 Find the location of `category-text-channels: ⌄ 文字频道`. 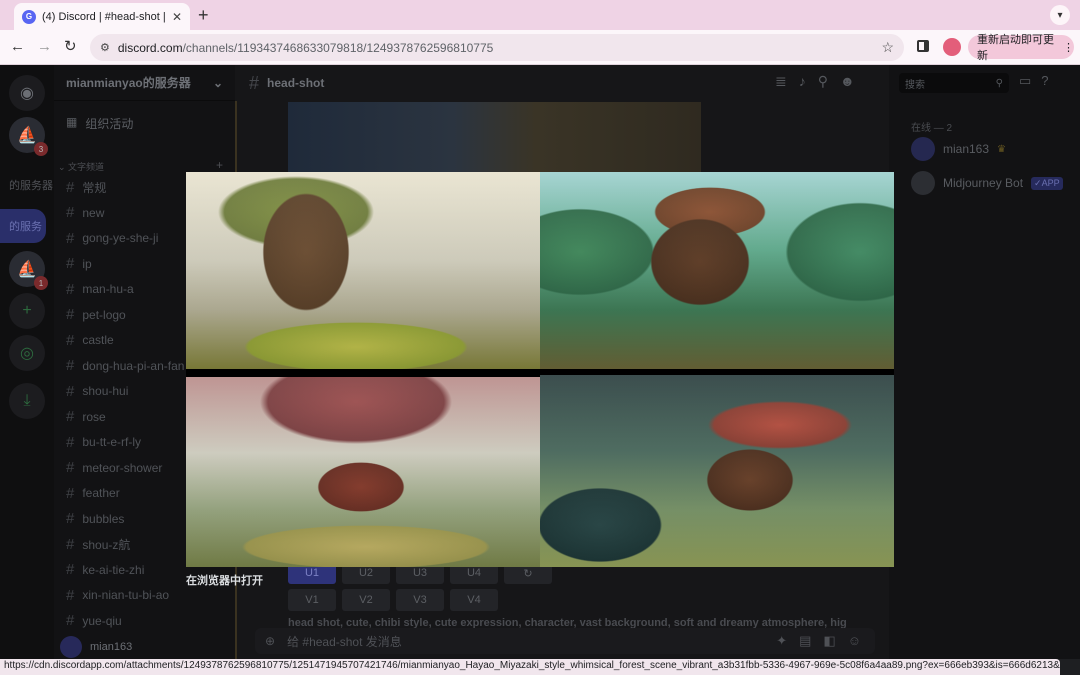

category-text-channels: ⌄ 文字频道 is located at coordinates (81, 166).